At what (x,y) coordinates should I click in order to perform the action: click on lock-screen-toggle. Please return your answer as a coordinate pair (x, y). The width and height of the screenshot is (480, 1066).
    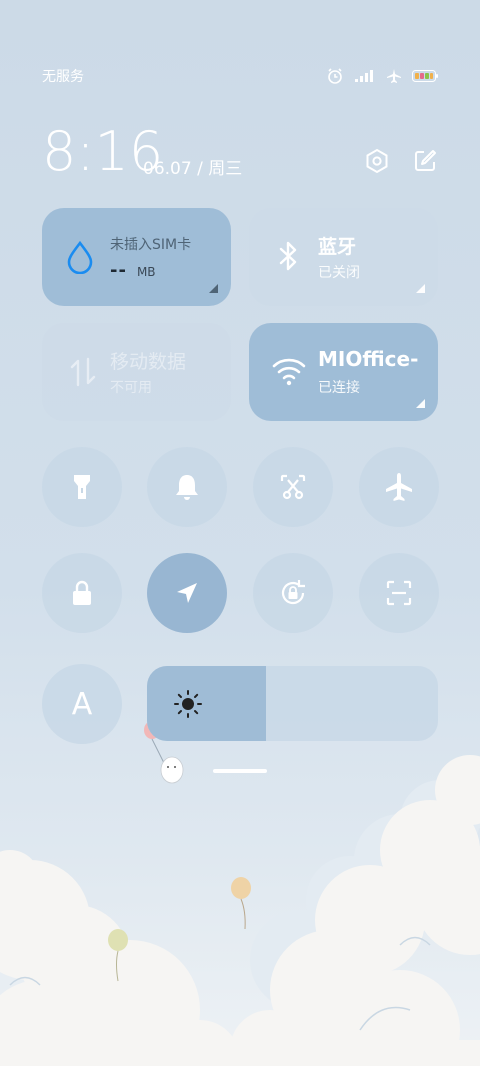
    Looking at the image, I should click on (82, 593).